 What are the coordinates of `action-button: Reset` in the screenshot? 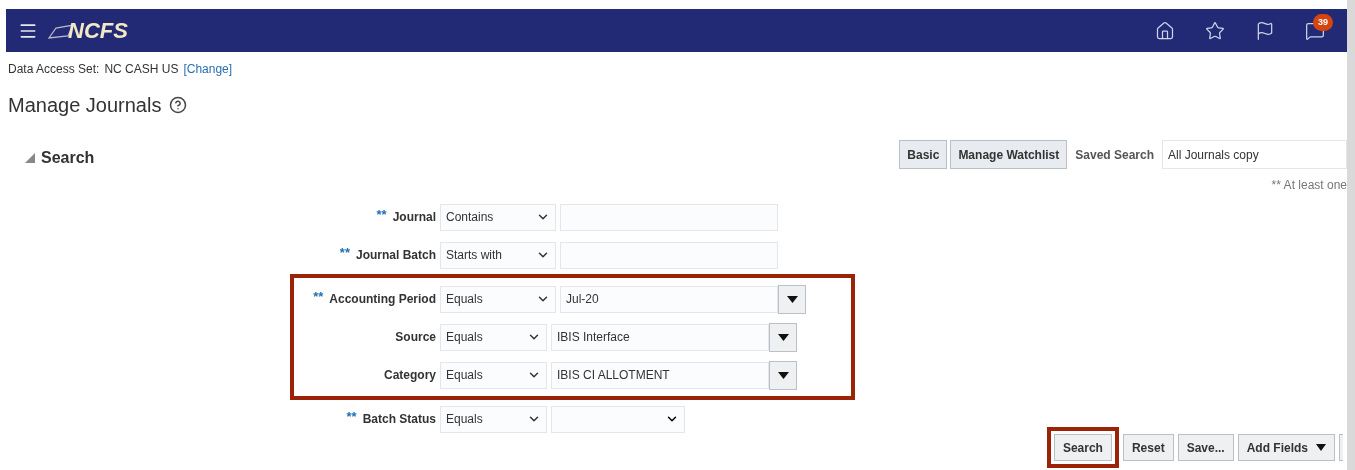 It's located at (1148, 447).